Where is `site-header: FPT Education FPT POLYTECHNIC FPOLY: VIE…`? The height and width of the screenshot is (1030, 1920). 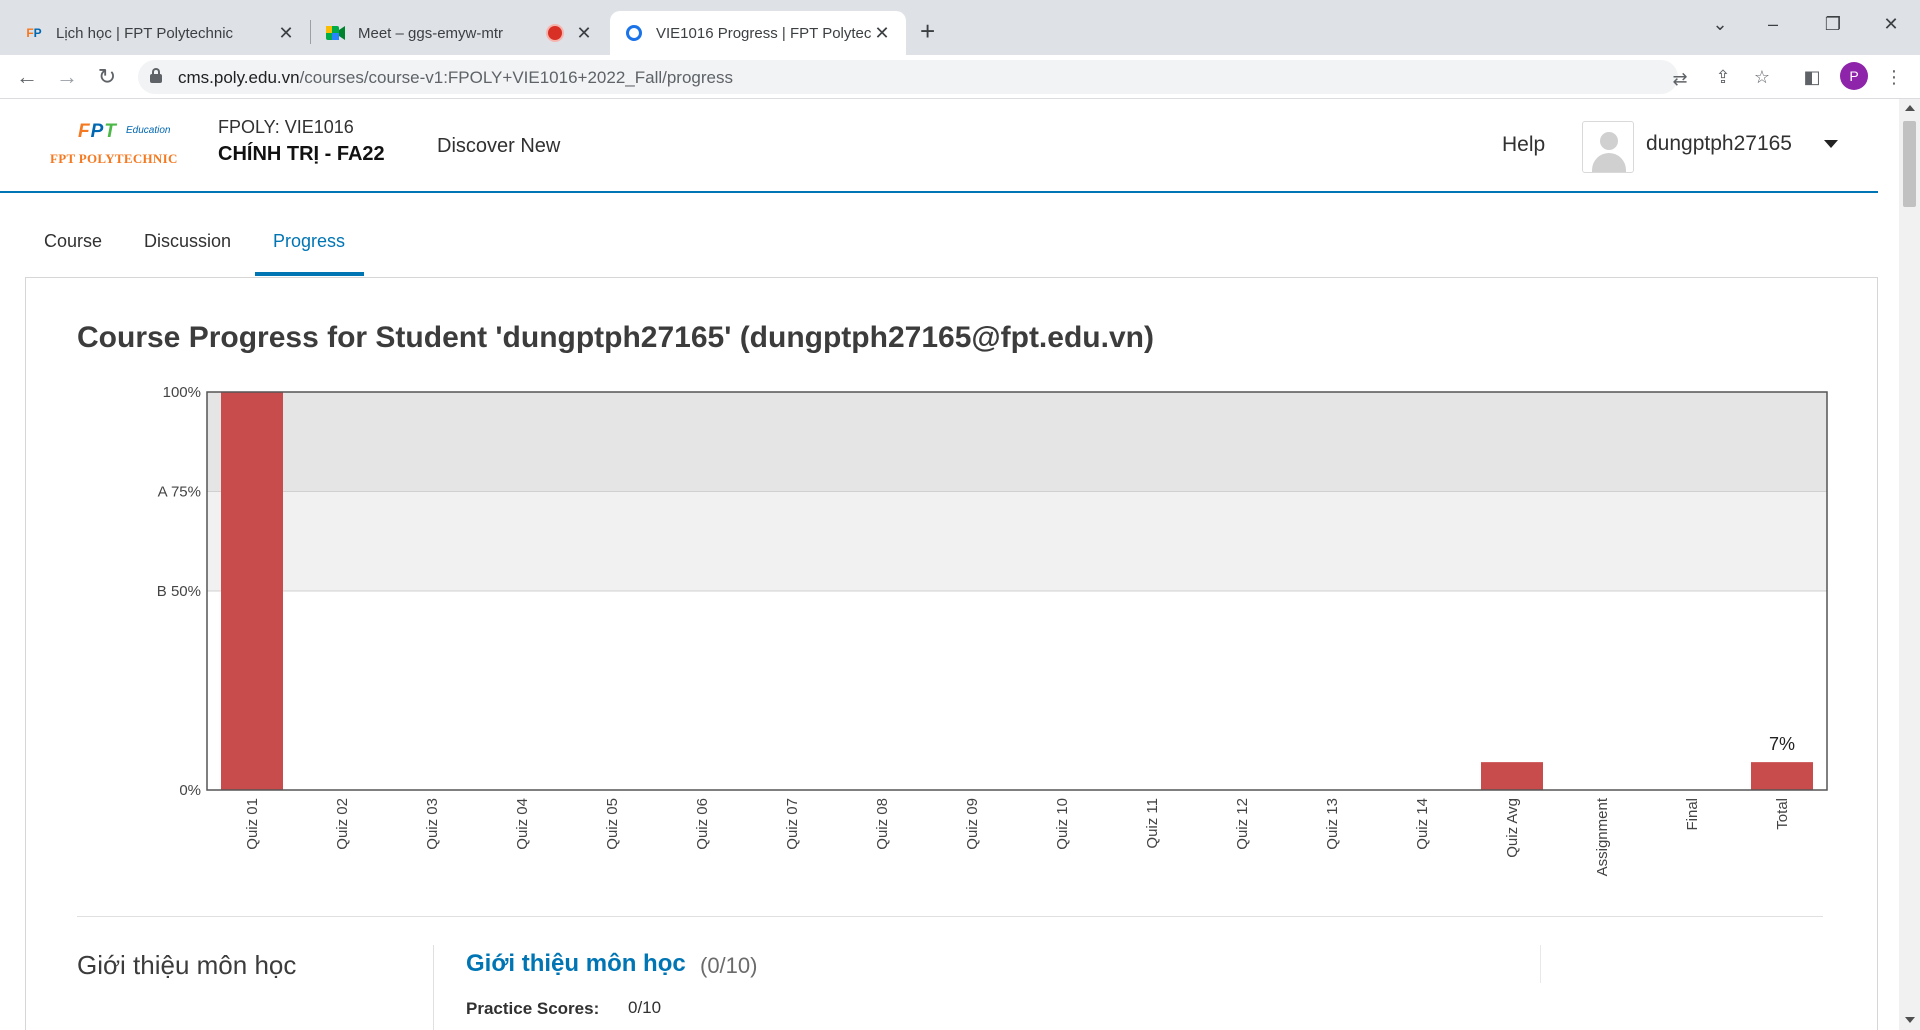
site-header: FPT Education FPT POLYTECHNIC FPOLY: VIE… is located at coordinates (939, 146).